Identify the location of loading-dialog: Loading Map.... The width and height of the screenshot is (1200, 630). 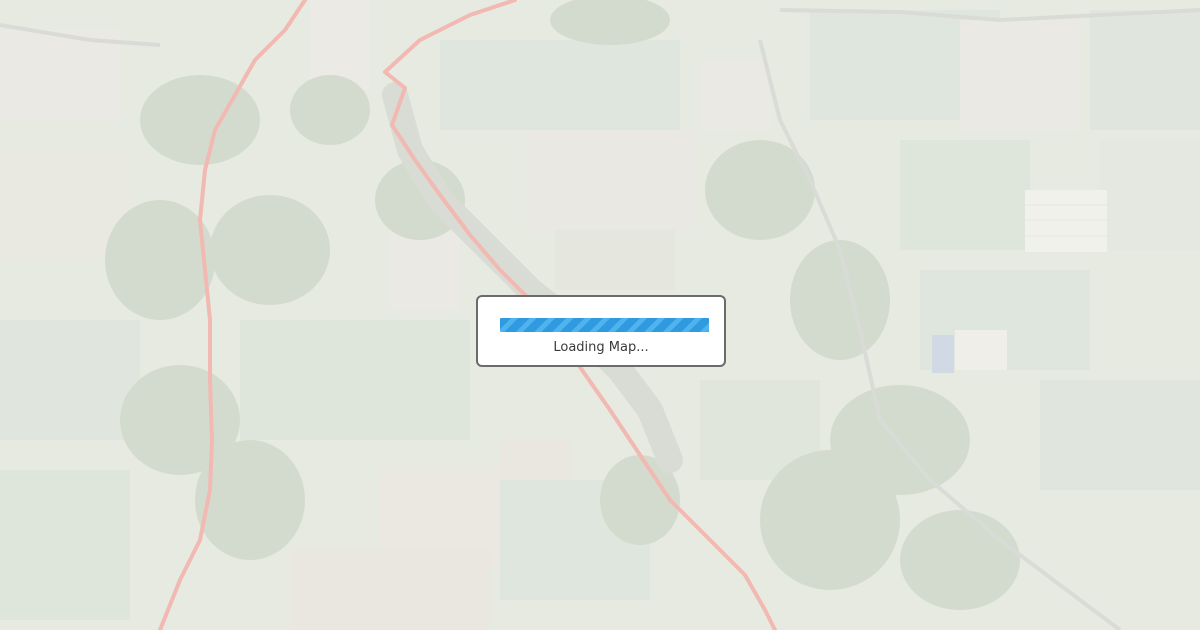
(601, 331).